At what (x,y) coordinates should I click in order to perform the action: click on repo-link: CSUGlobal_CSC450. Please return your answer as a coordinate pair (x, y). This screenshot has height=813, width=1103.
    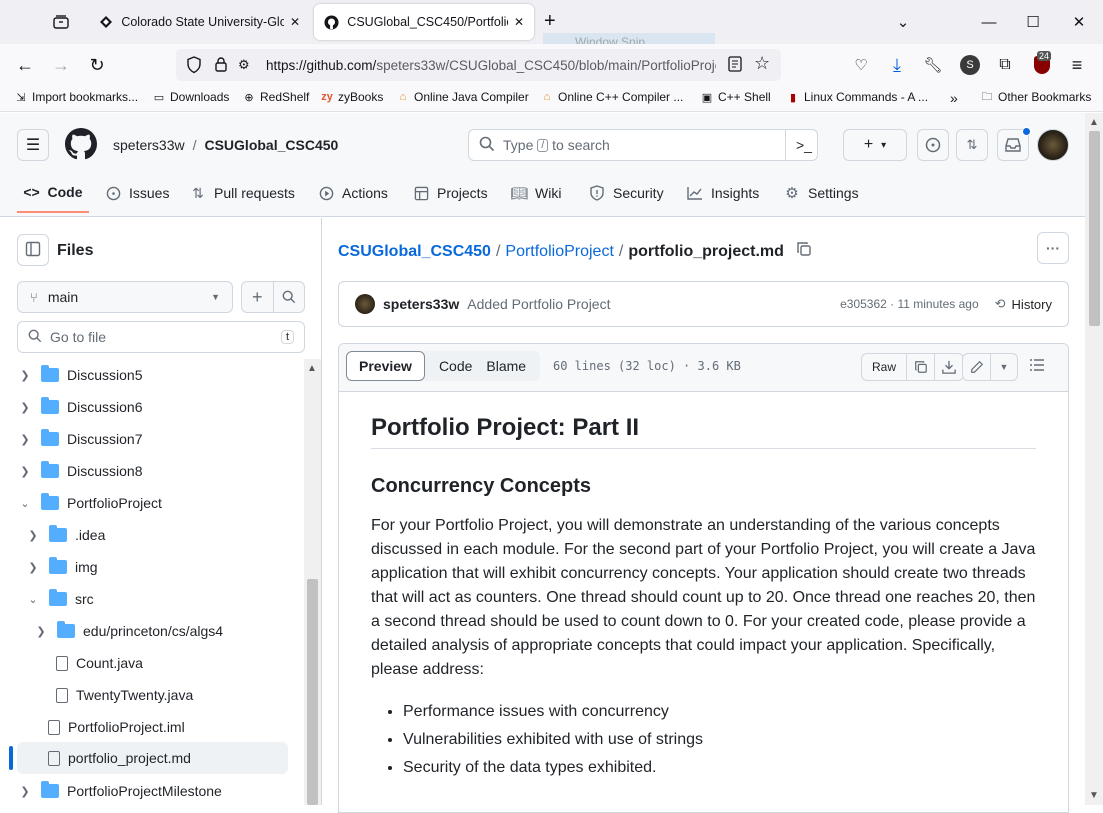
    Looking at the image, I should click on (271, 145).